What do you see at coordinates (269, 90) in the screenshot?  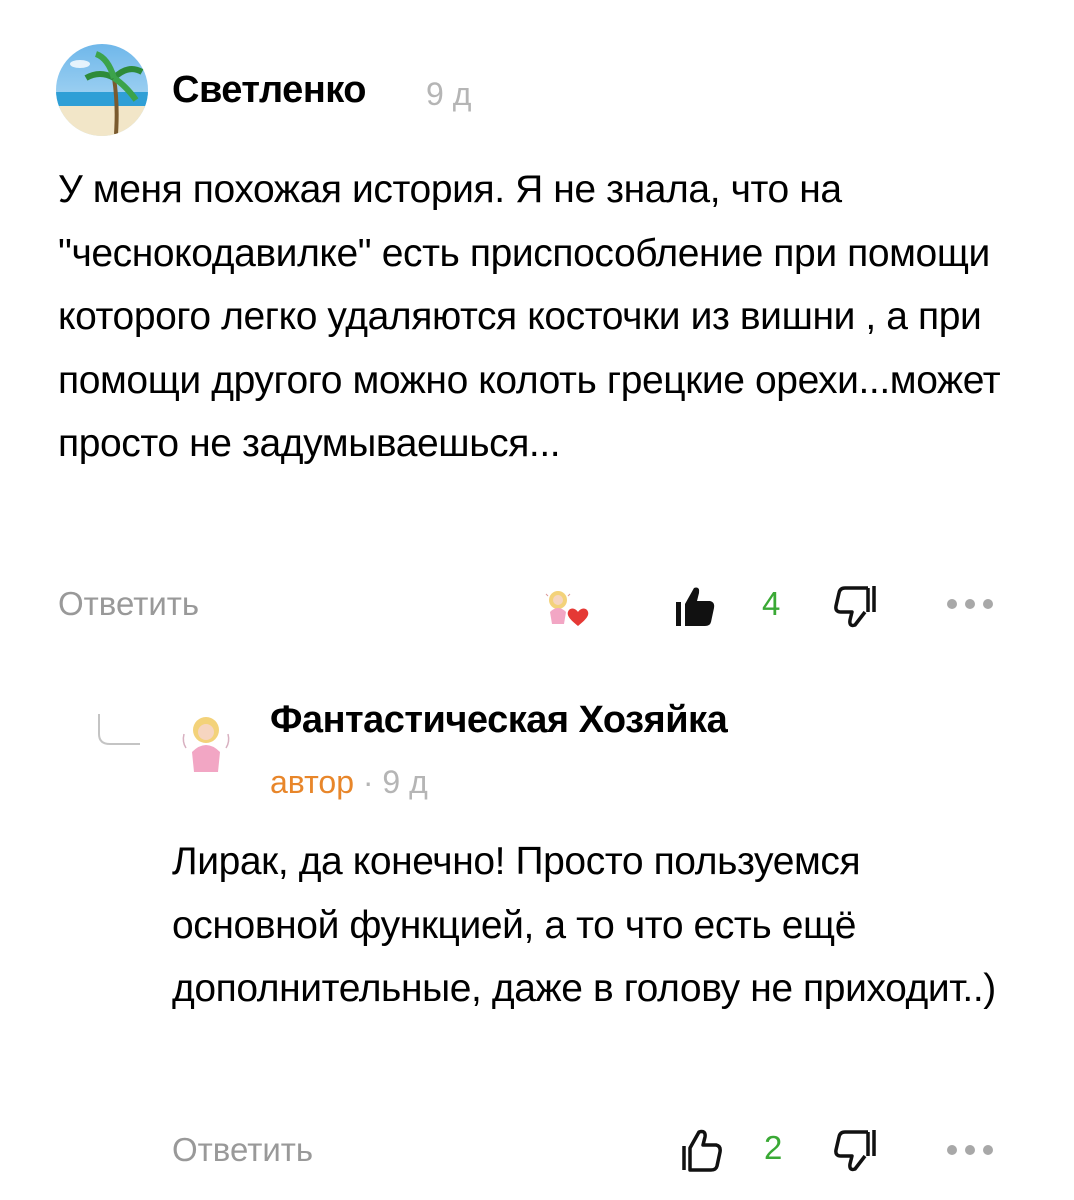 I see `author-name: Светленко` at bounding box center [269, 90].